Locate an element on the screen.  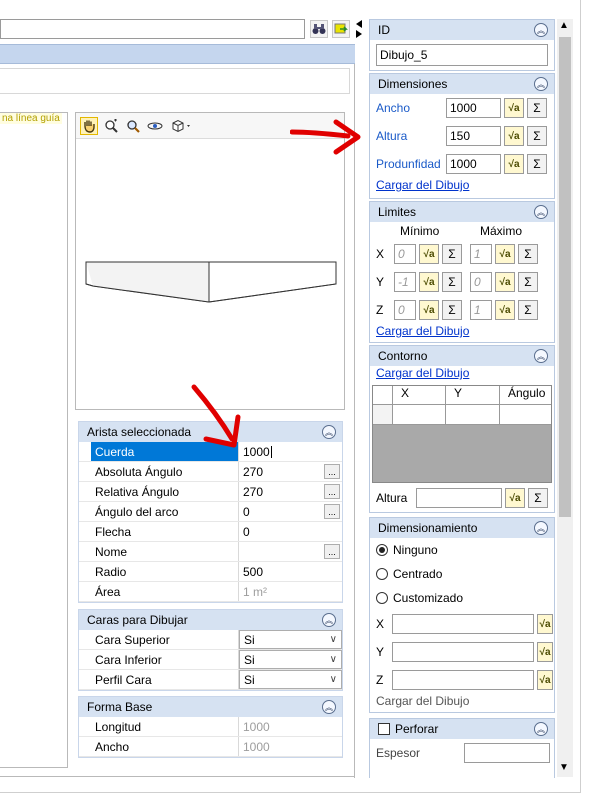
dimensiones-header: Dimensiones ︽ is located at coordinates (462, 84).